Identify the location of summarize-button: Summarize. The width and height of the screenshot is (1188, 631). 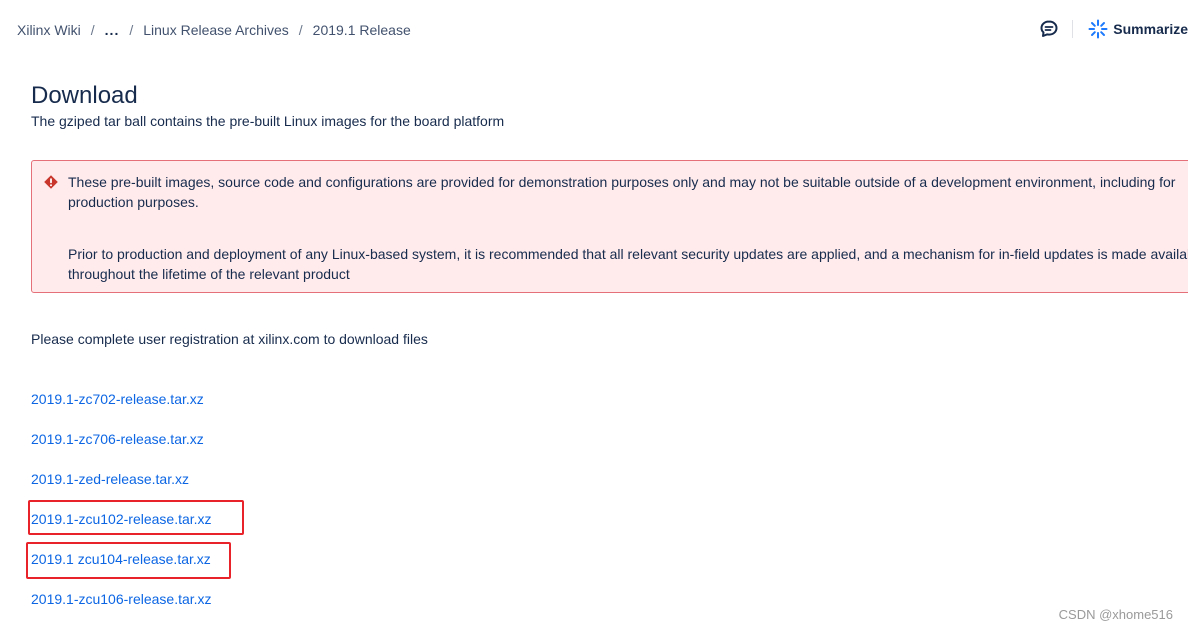
(1138, 29).